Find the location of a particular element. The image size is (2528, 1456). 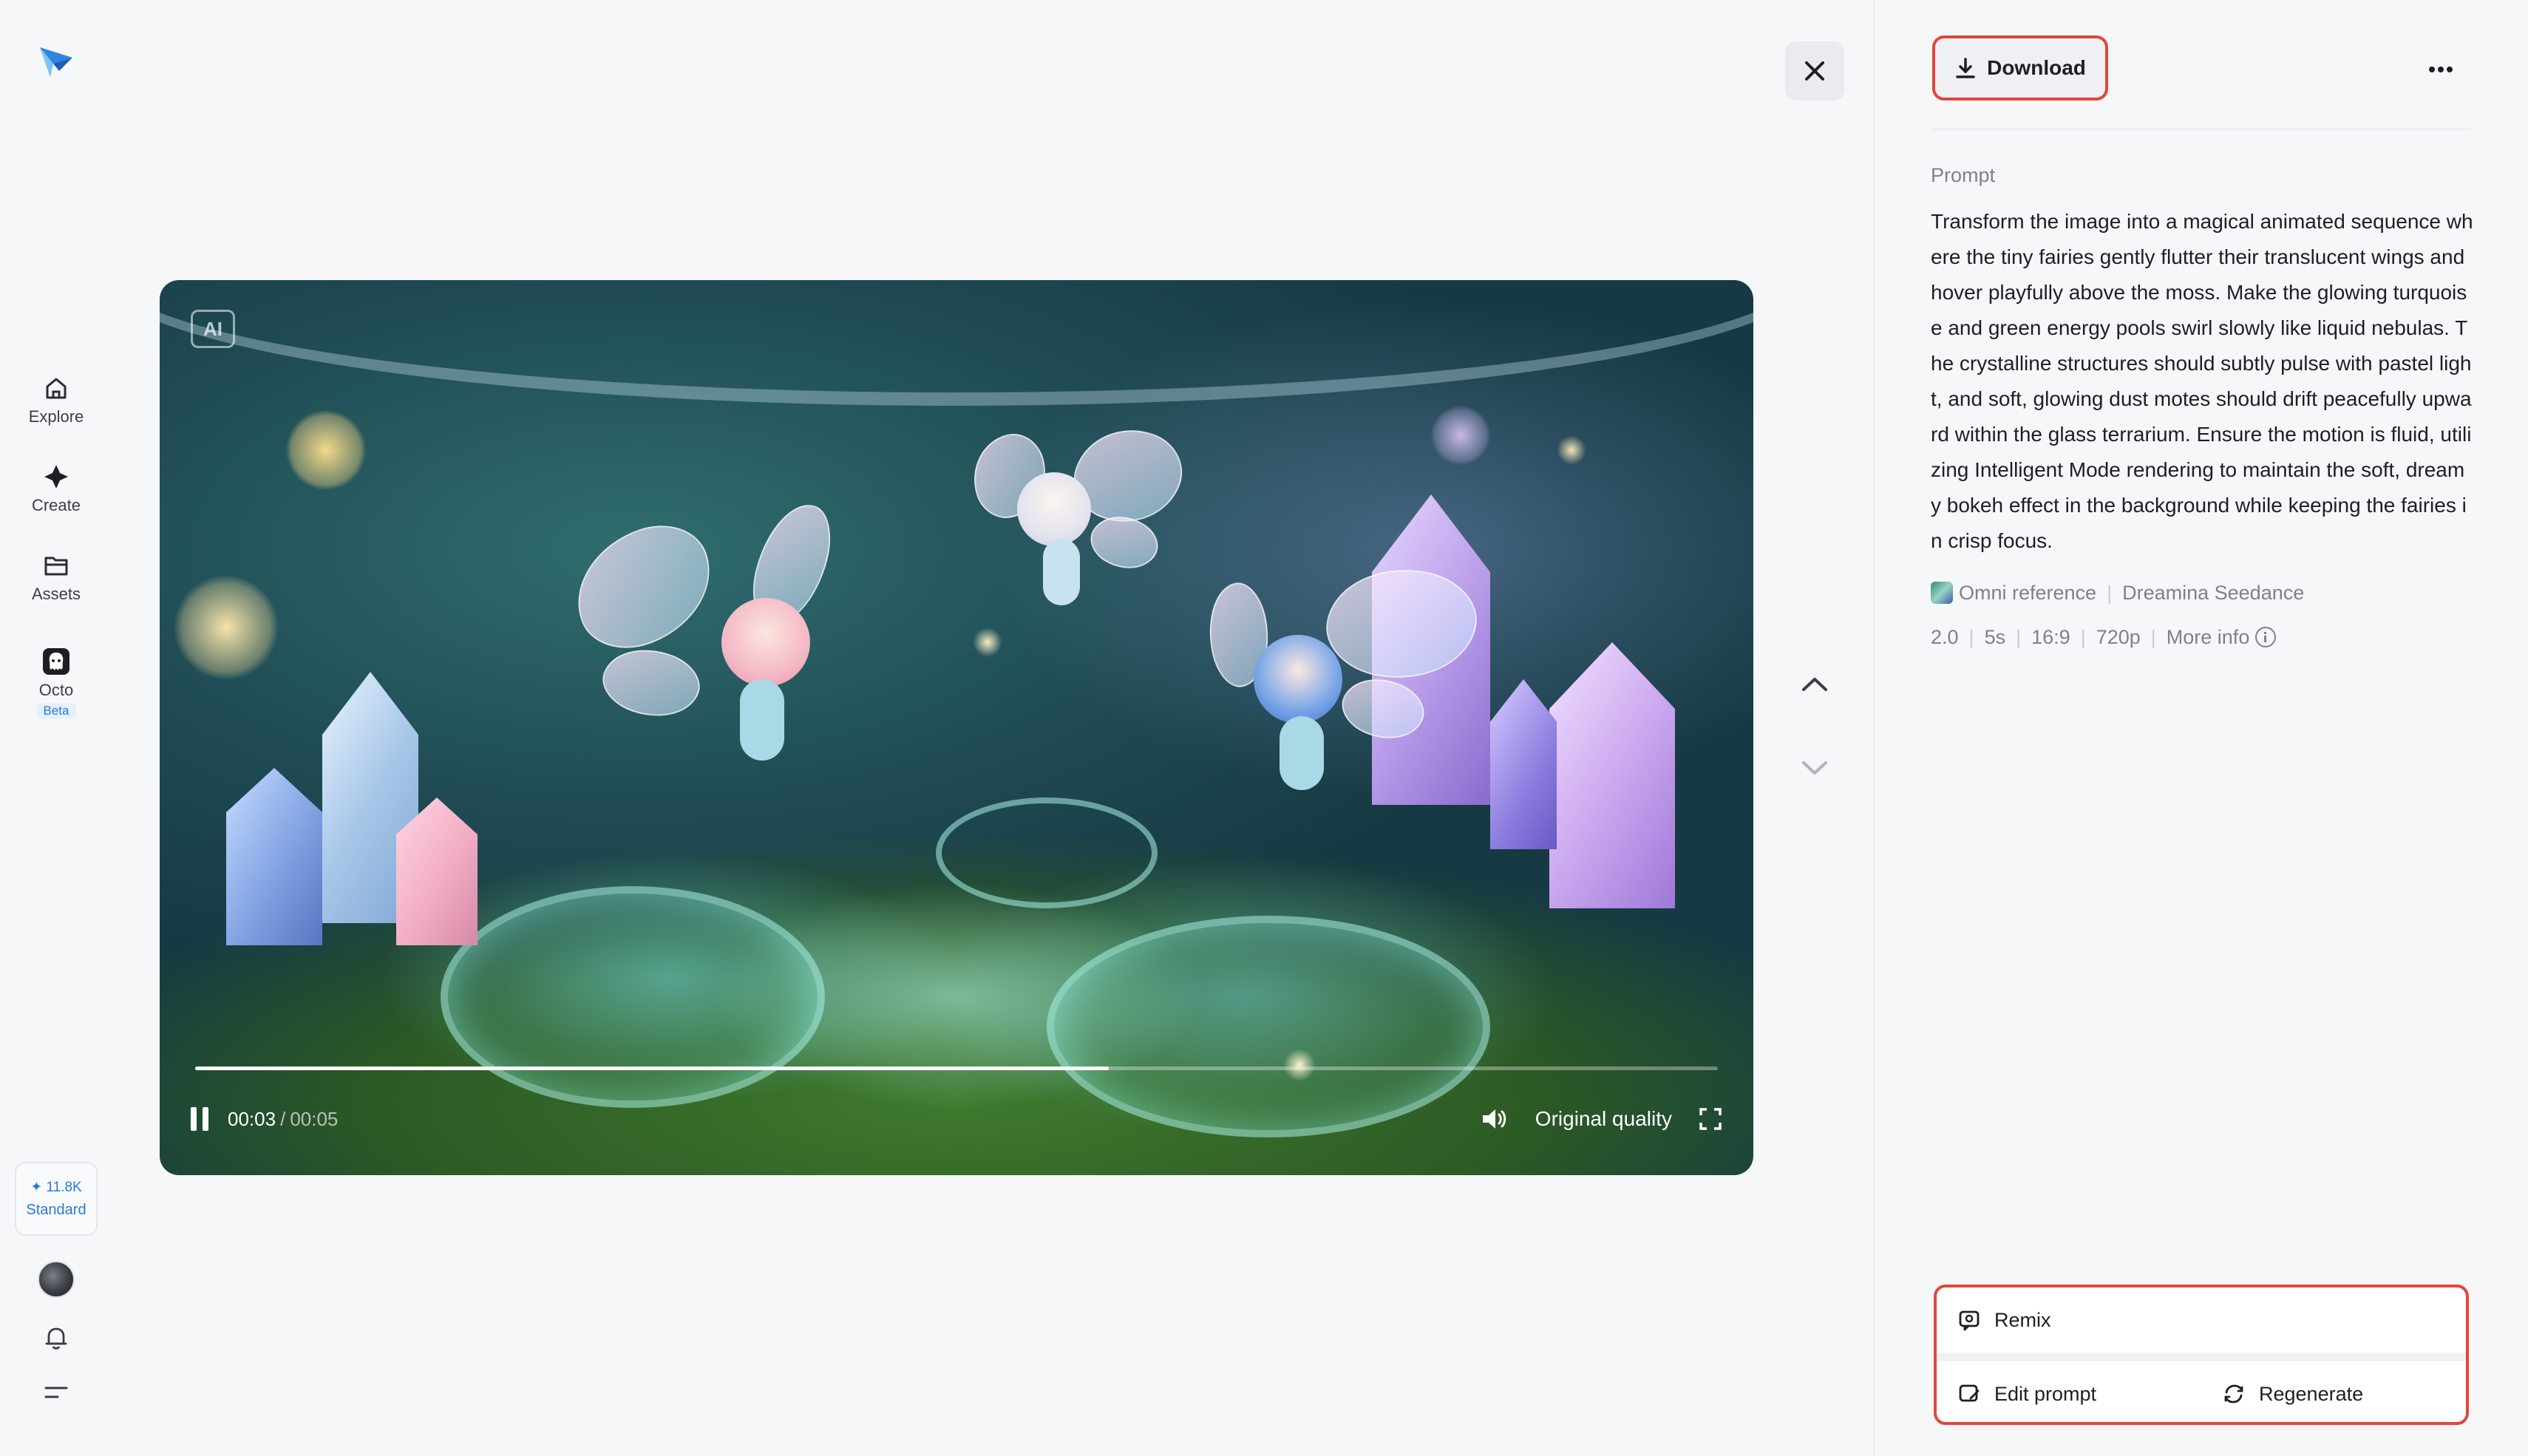

more-options-icon is located at coordinates (2441, 69).